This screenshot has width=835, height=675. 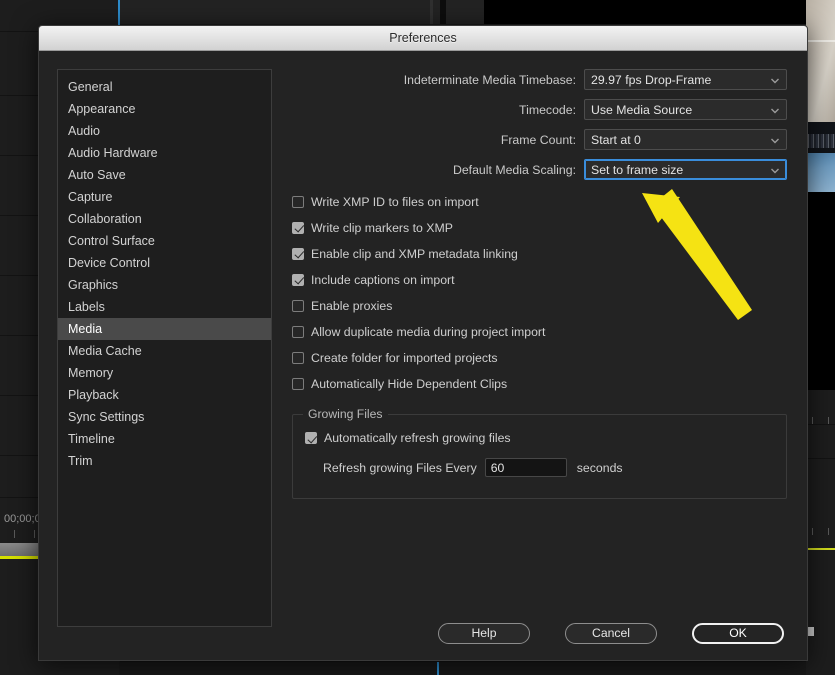 I want to click on ok-button: OK, so click(x=738, y=633).